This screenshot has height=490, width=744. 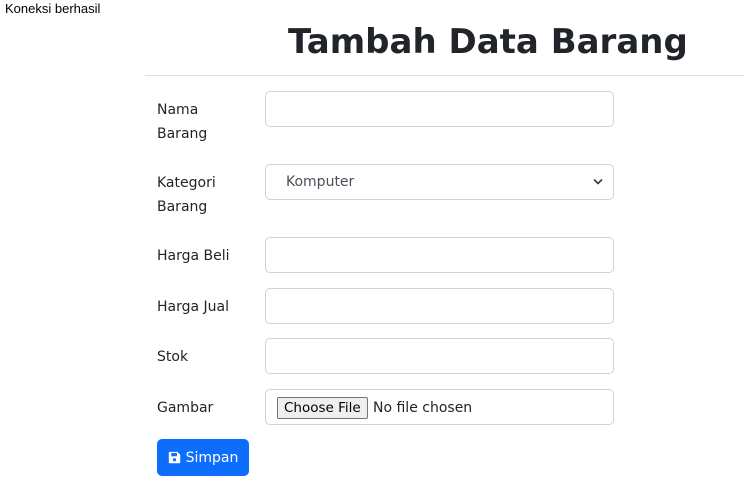 I want to click on nama-barang-label: Nama Barang, so click(x=197, y=122).